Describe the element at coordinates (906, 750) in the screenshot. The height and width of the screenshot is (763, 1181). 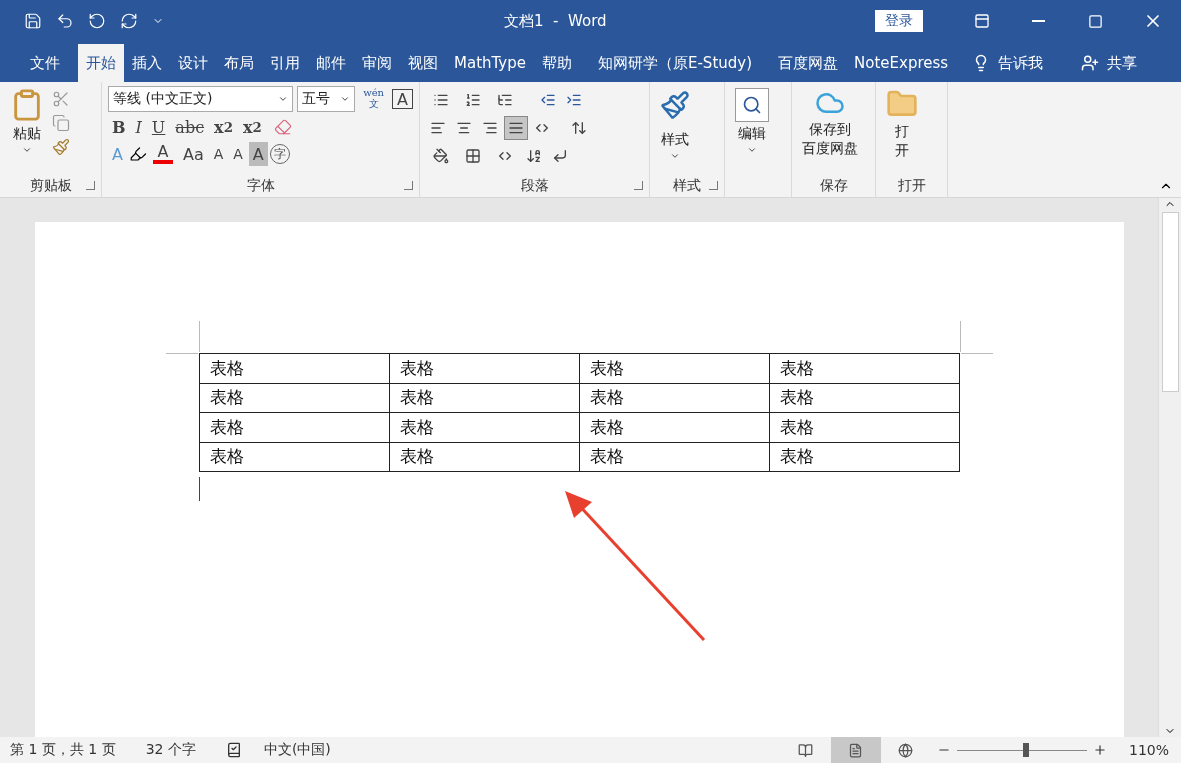
I see `view-icon` at that location.